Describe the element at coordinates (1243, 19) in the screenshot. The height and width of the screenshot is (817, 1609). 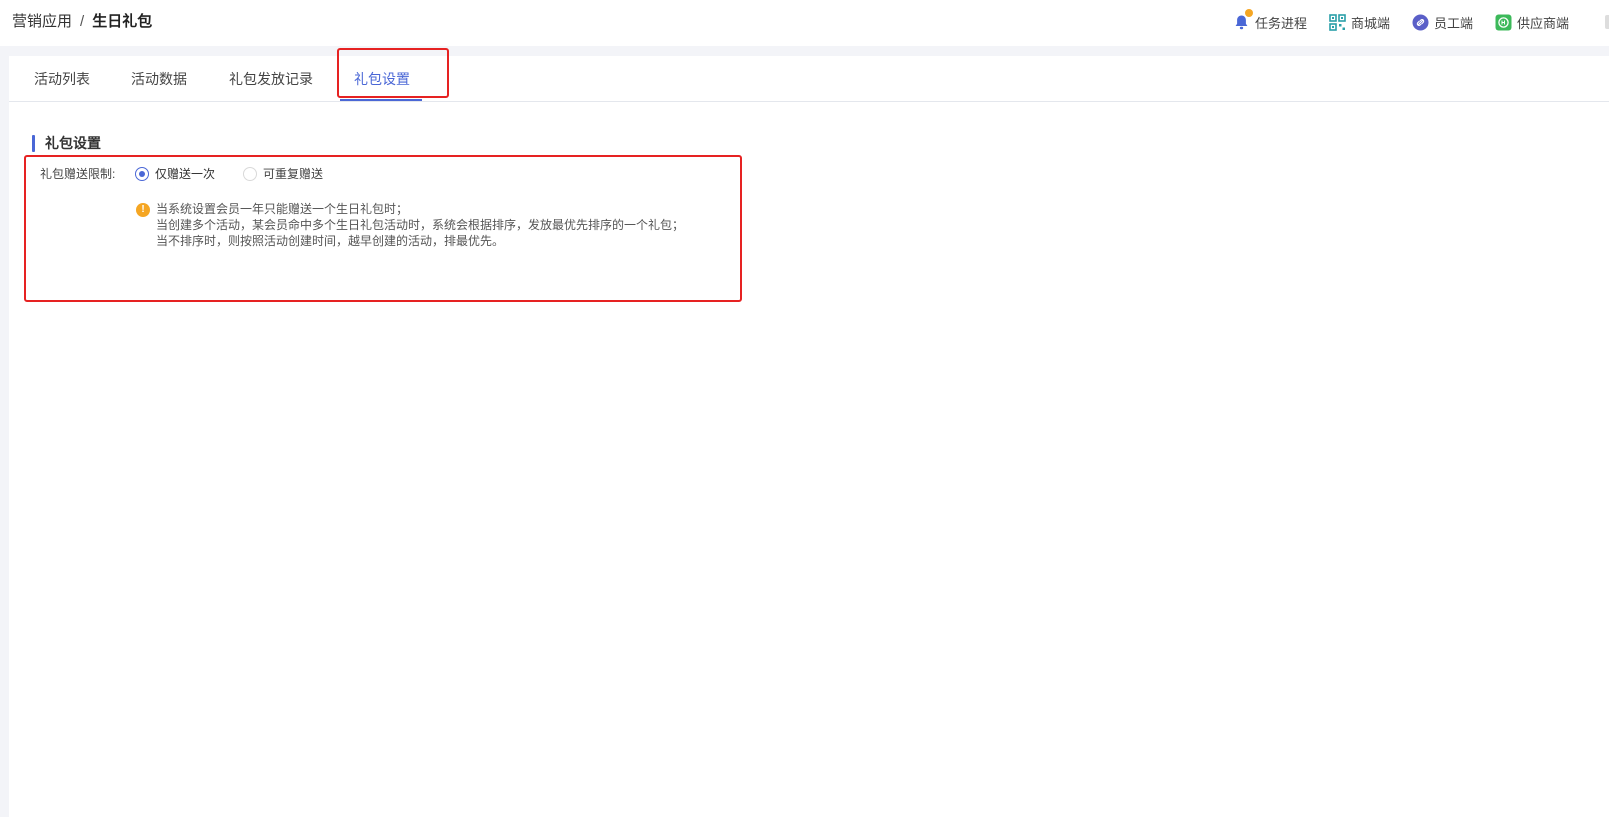
I see `bell-icon` at that location.